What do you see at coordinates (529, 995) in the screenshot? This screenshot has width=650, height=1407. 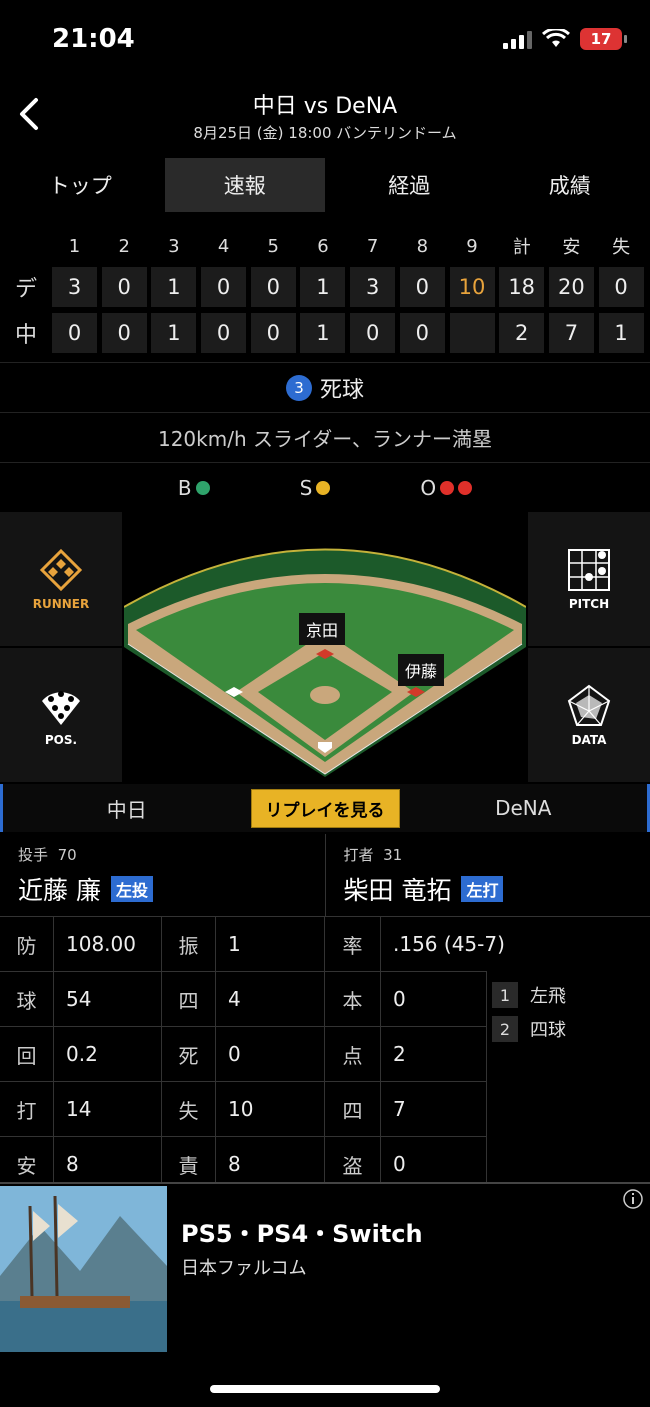 I see `at-bat-item: 1 左飛` at bounding box center [529, 995].